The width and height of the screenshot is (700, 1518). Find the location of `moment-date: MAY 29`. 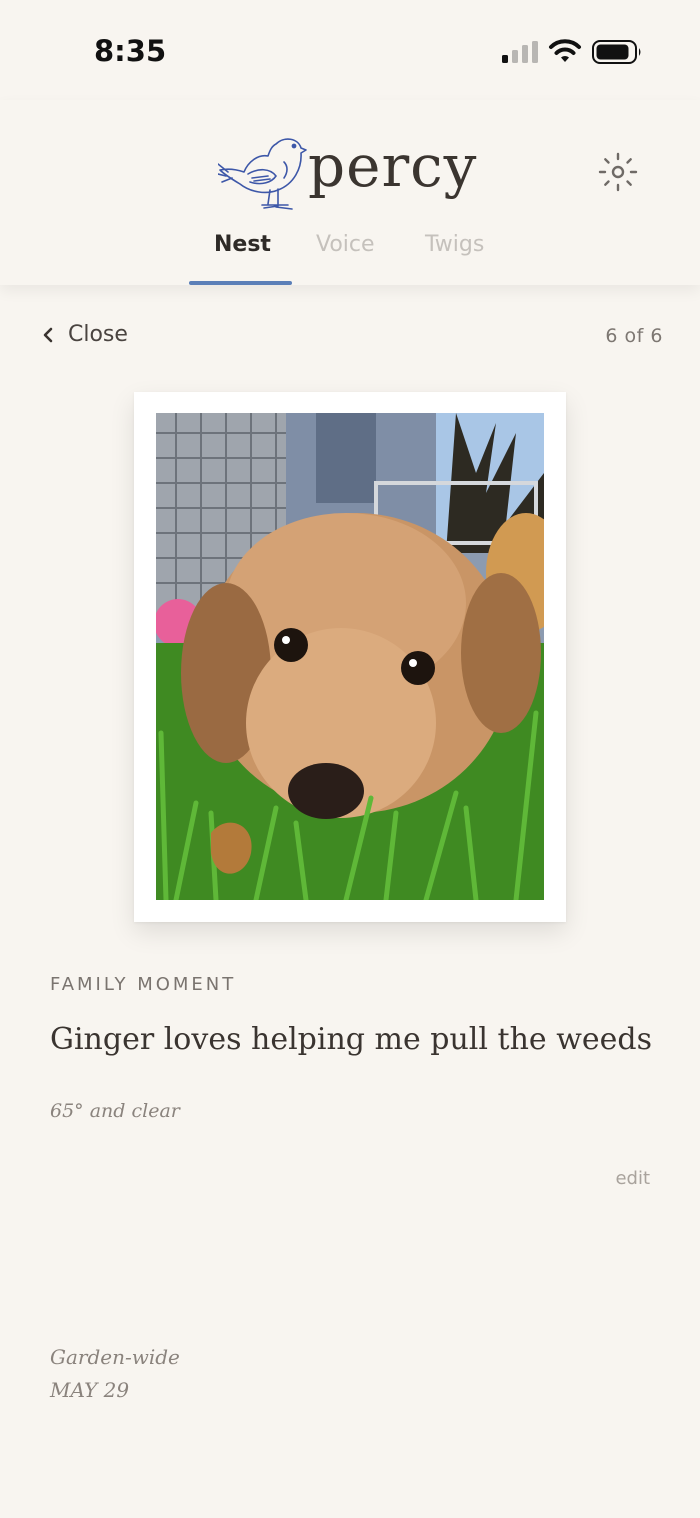

moment-date: MAY 29 is located at coordinates (90, 1390).